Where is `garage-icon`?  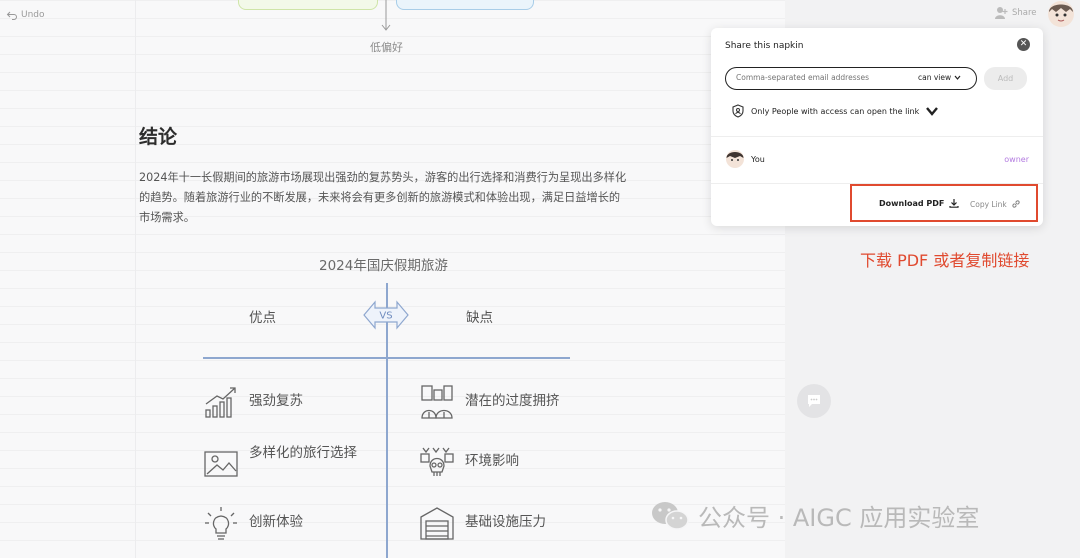
garage-icon is located at coordinates (437, 523).